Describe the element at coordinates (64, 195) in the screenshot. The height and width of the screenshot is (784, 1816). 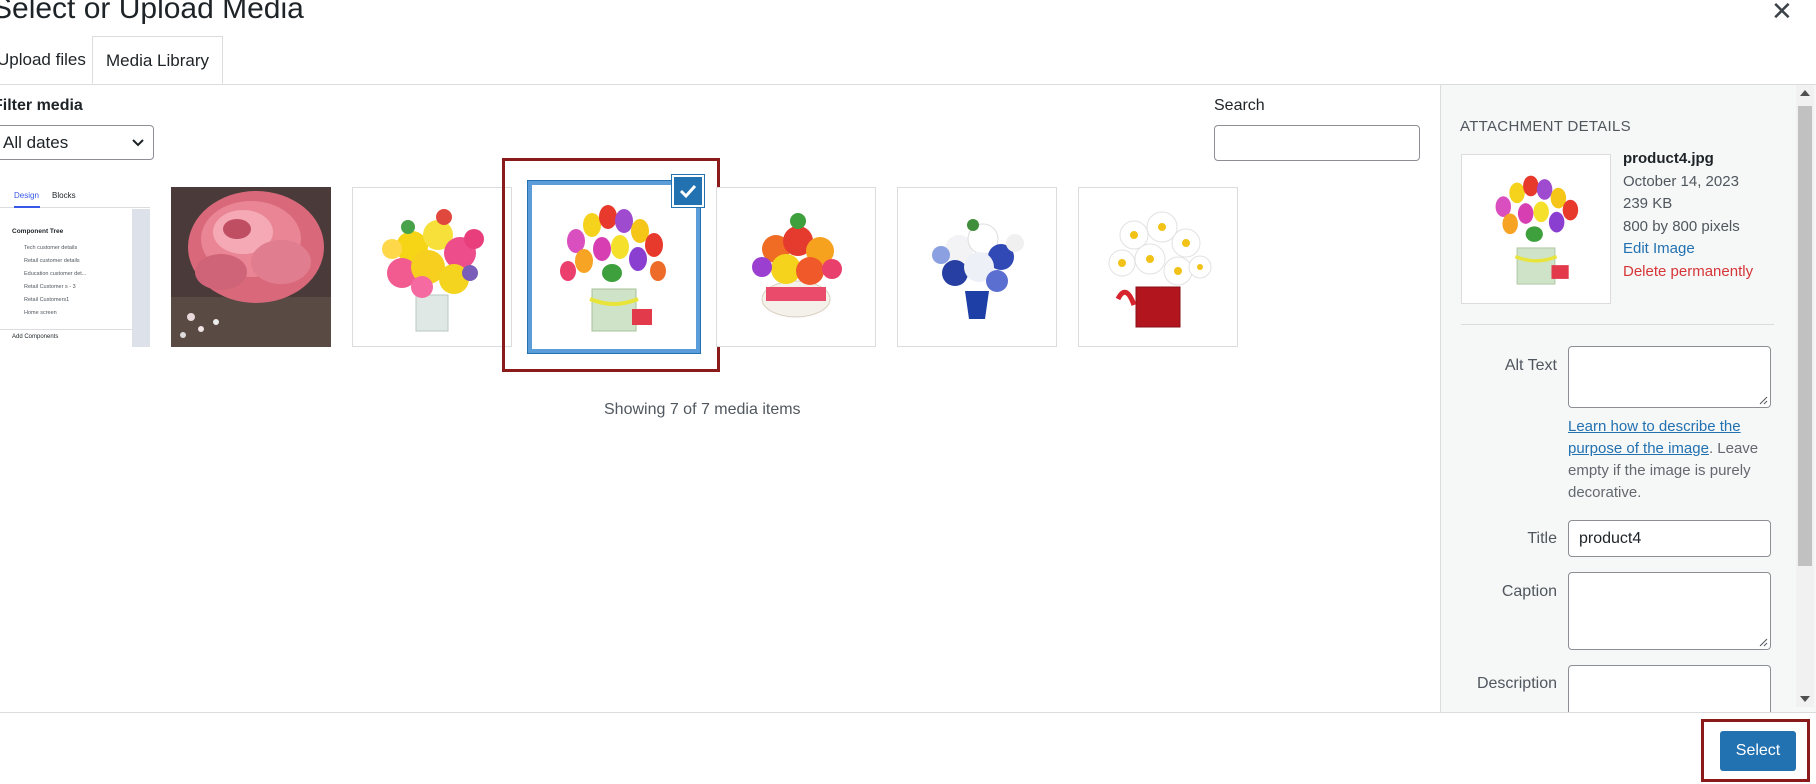
I see `screenshot-tab-blocks: Blocks` at that location.